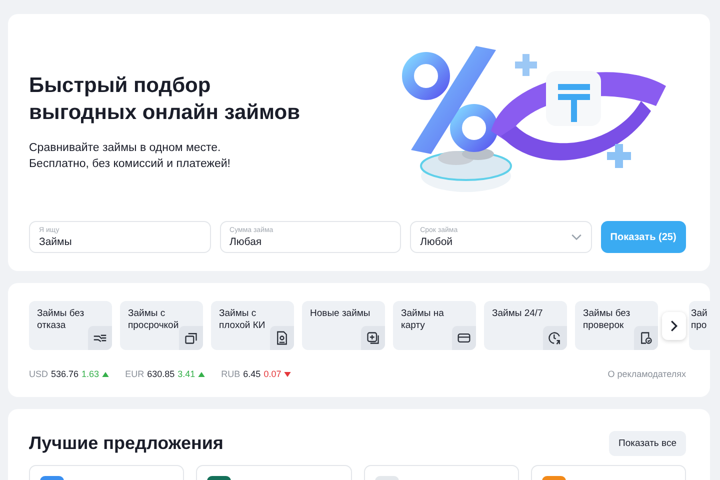 The height and width of the screenshot is (480, 720). I want to click on category-label: Зай про, so click(699, 320).